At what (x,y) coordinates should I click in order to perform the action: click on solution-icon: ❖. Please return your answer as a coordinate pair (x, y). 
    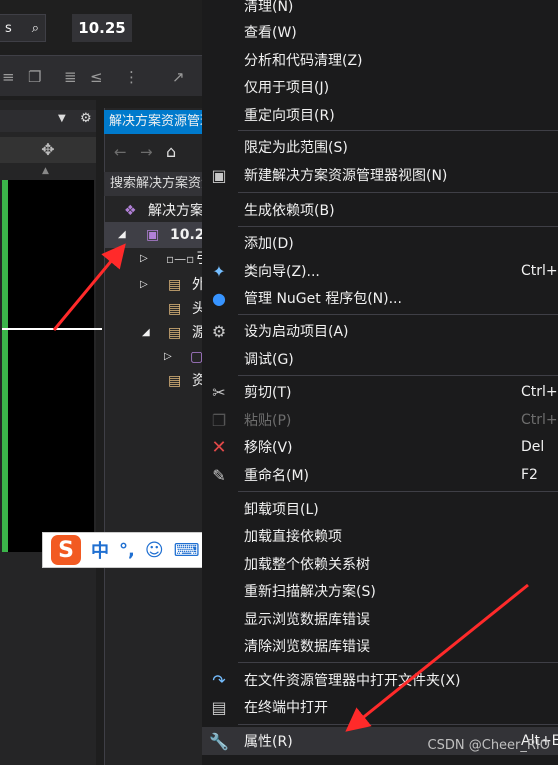
    Looking at the image, I should click on (130, 211).